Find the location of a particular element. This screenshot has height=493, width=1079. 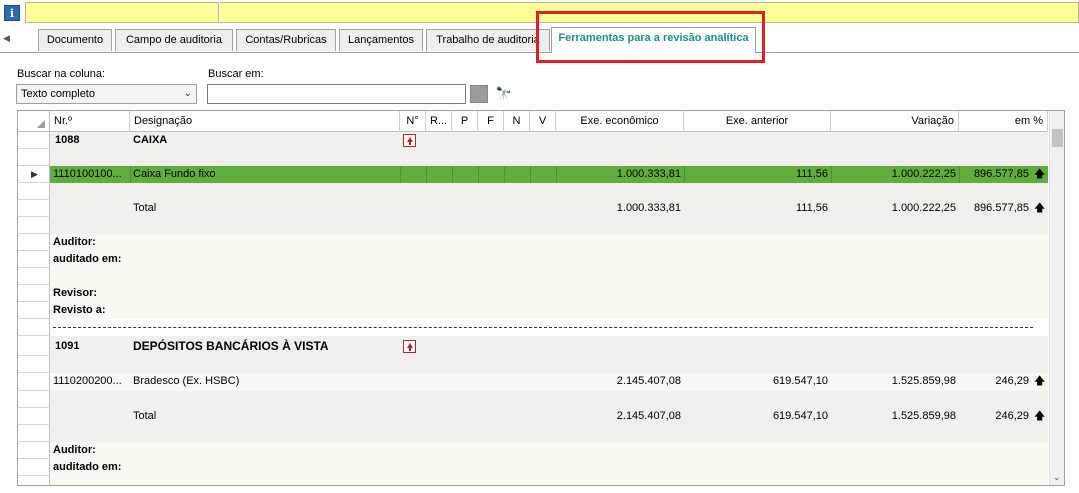

tab-scroll-left-icon: ◀ is located at coordinates (8, 38).